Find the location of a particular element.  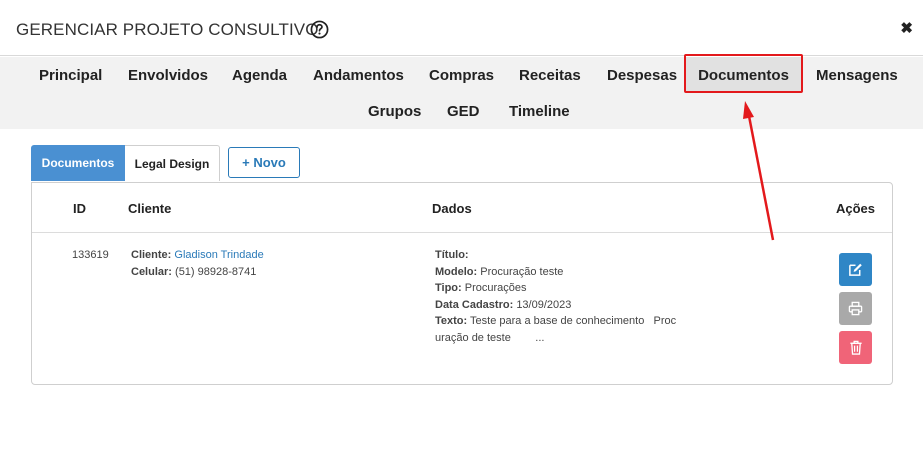

tab-legal-design: Legal Design is located at coordinates (172, 163).